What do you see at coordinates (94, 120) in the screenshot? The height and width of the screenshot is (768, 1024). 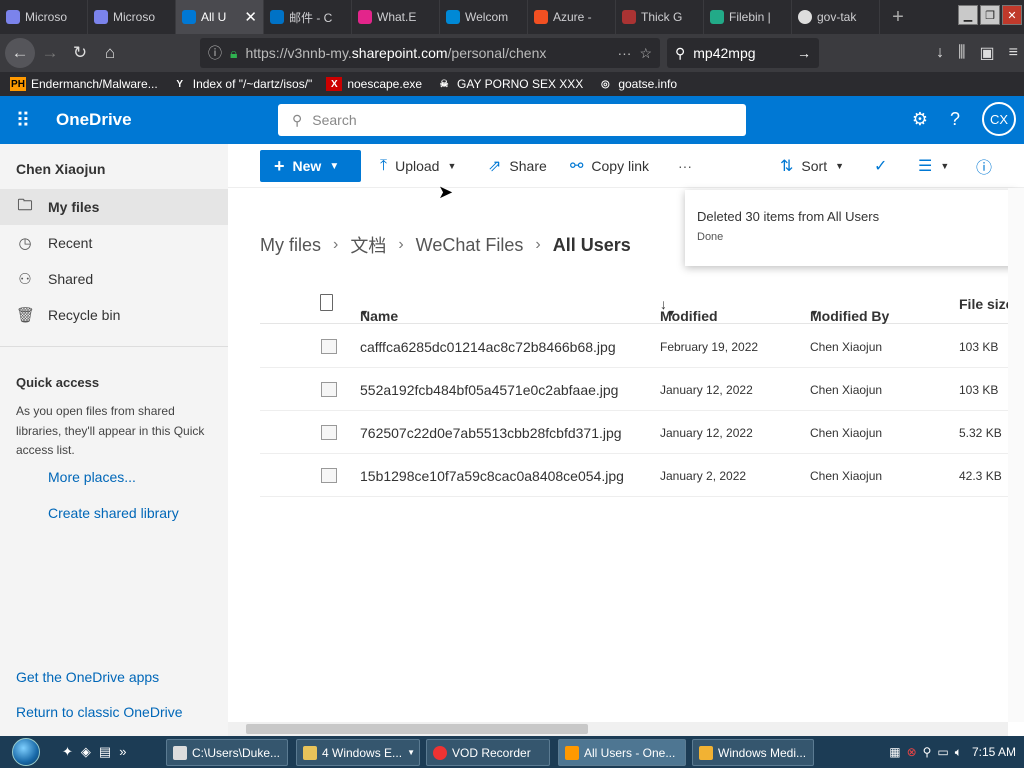 I see `app-title: OneDrive` at bounding box center [94, 120].